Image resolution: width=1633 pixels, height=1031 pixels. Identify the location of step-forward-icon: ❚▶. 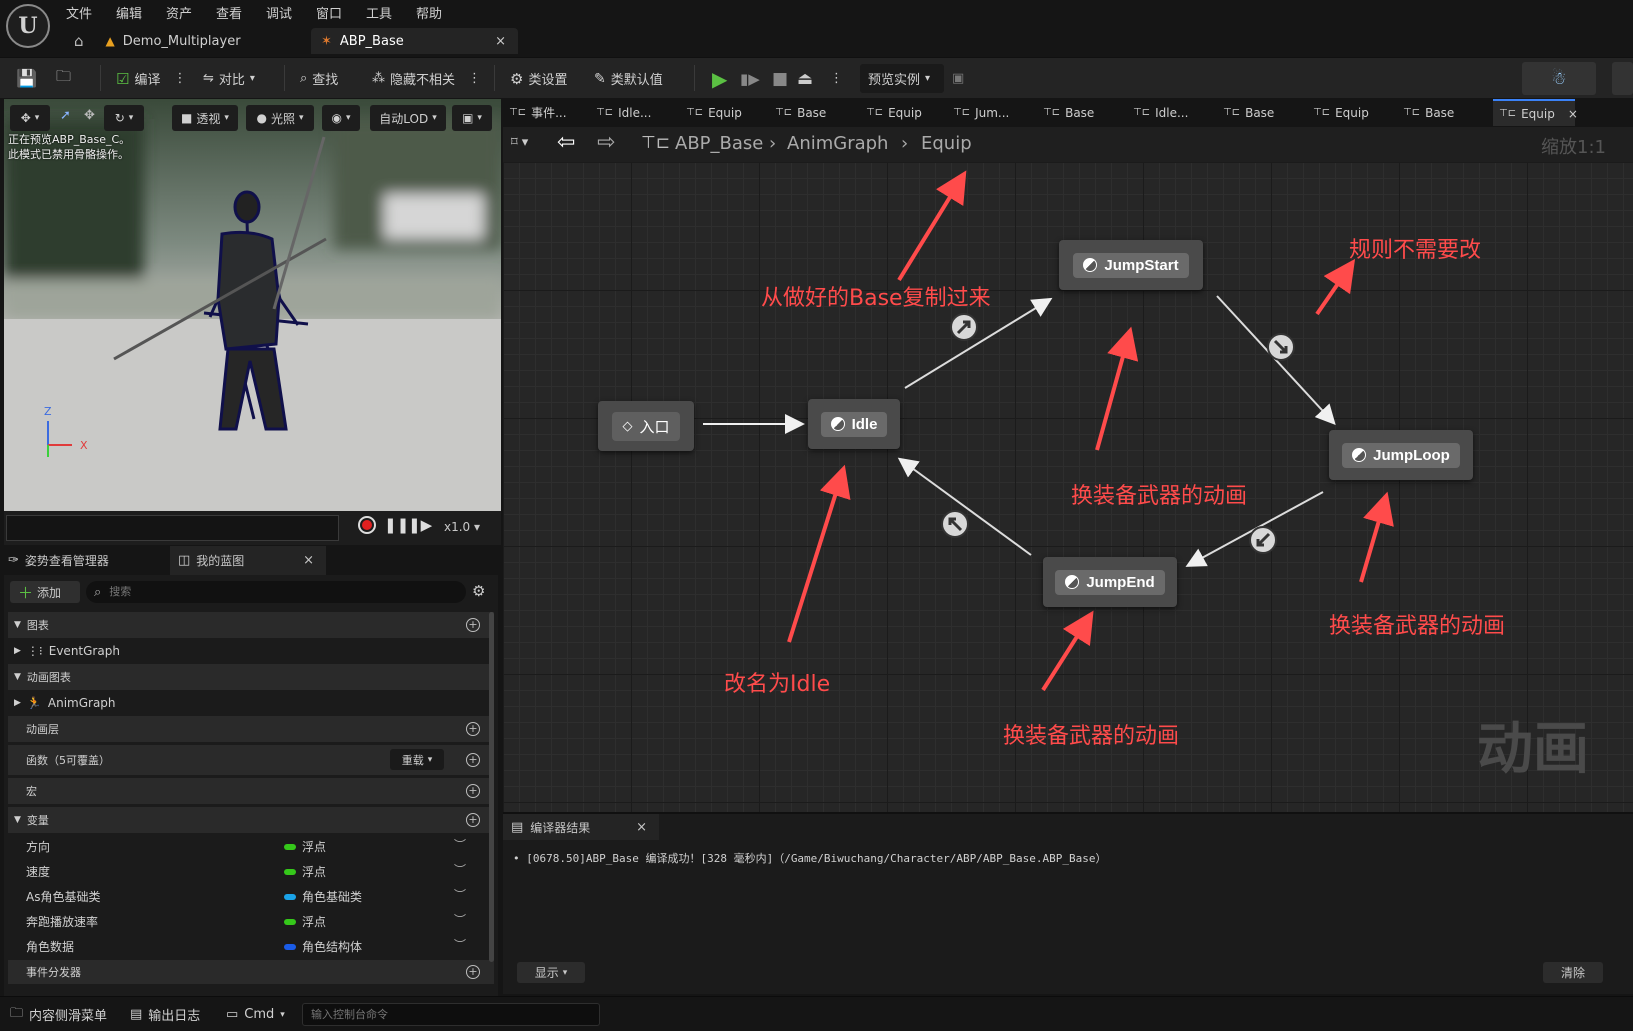
(420, 525).